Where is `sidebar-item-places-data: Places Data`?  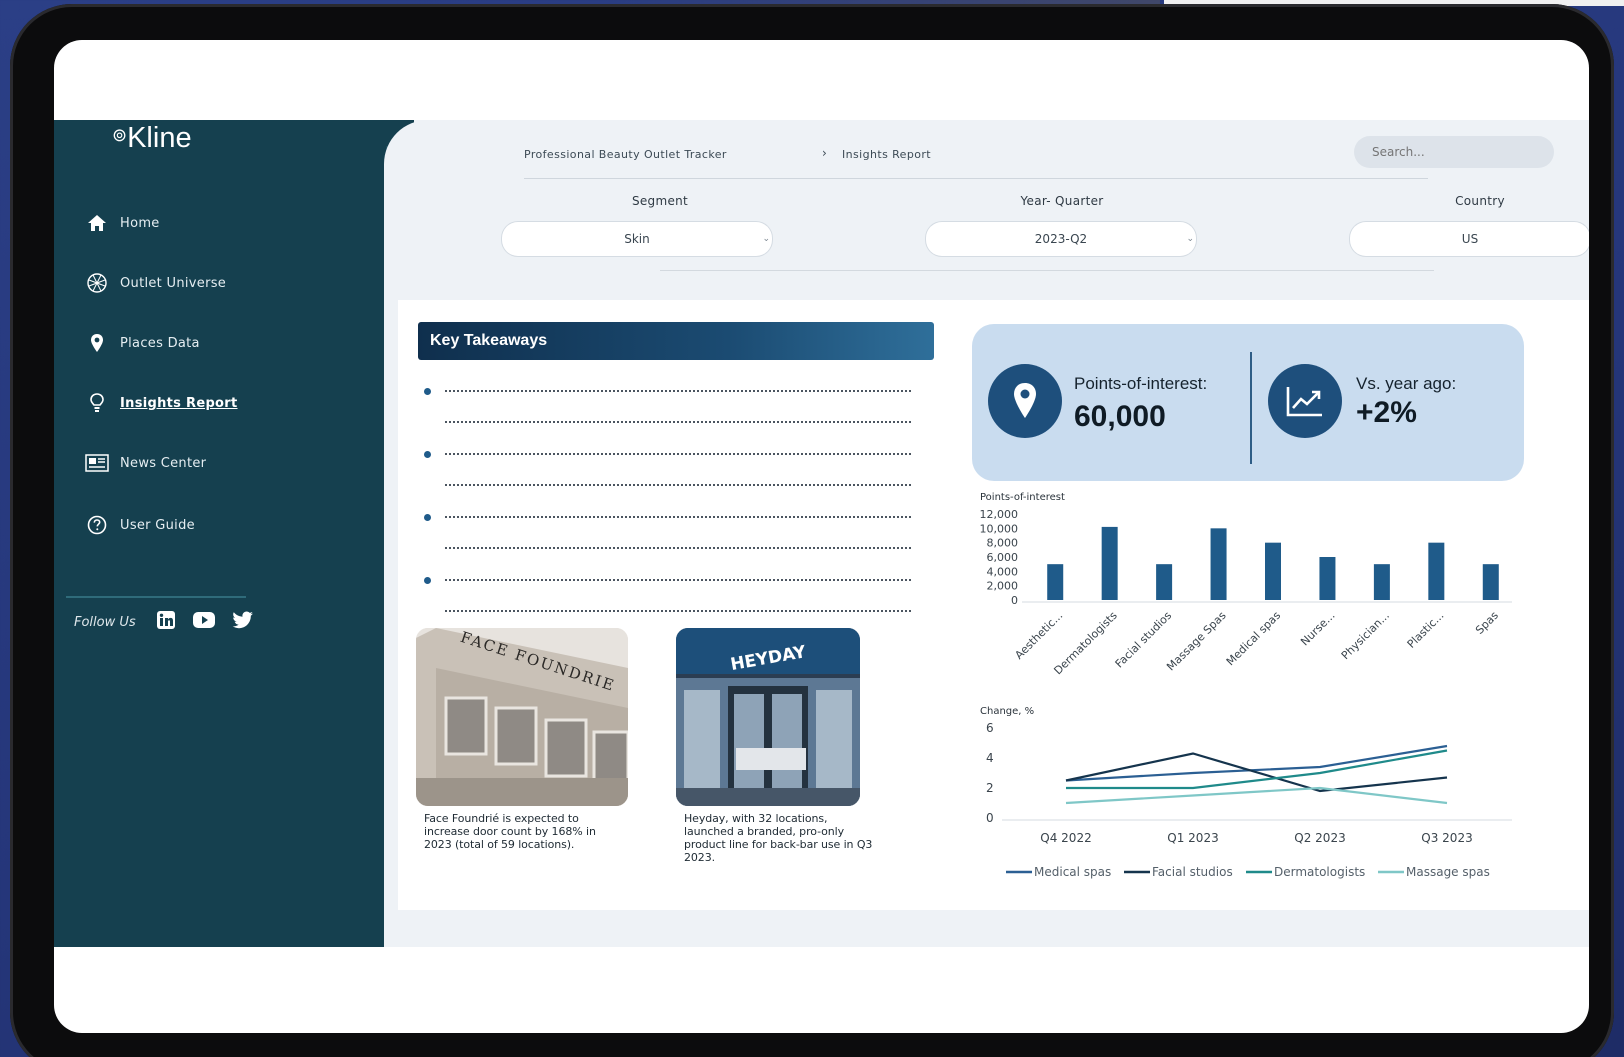 sidebar-item-places-data: Places Data is located at coordinates (142, 343).